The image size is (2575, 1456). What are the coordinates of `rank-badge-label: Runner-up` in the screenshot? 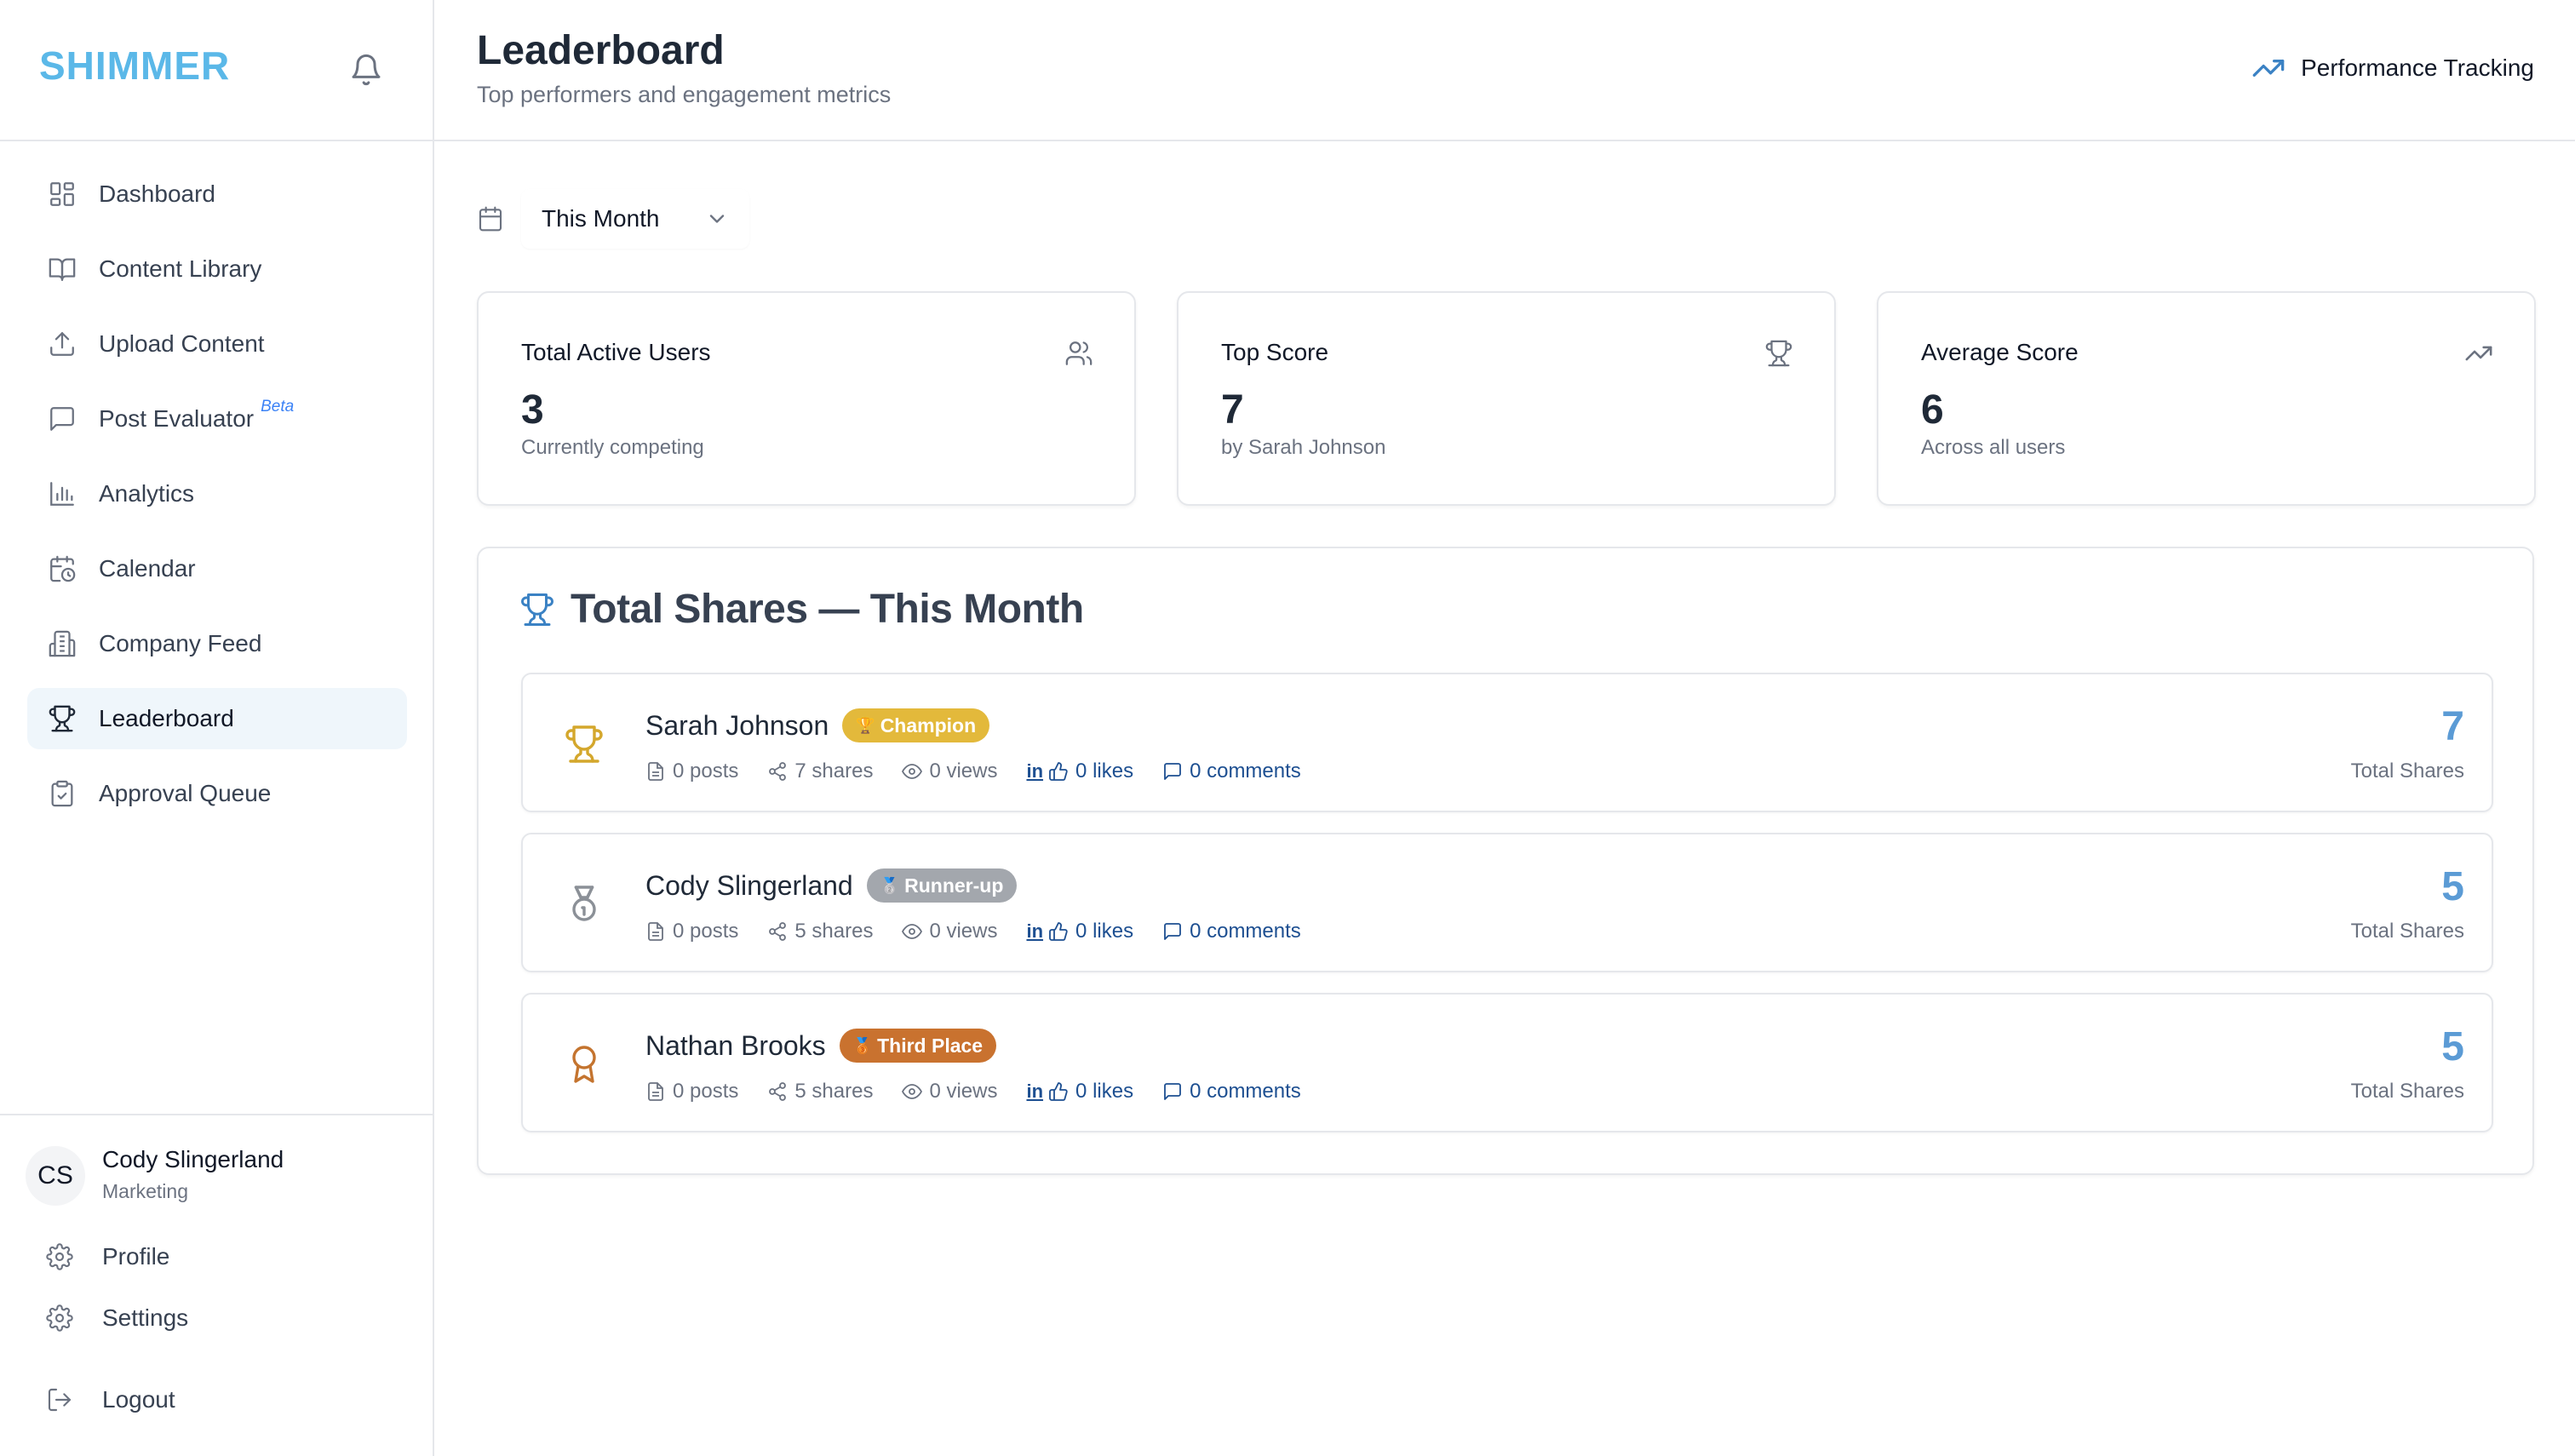 It's located at (954, 886).